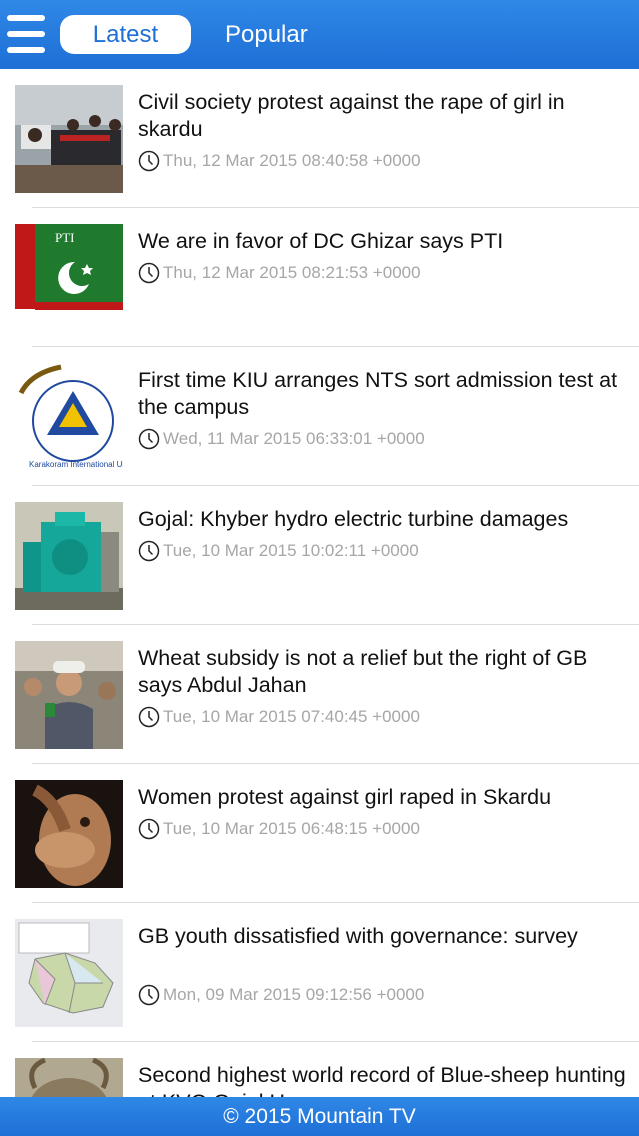 Image resolution: width=639 pixels, height=1136 pixels. I want to click on article-date: Tue, 10 Mar 2015 07:40:45 +0000, so click(279, 717).